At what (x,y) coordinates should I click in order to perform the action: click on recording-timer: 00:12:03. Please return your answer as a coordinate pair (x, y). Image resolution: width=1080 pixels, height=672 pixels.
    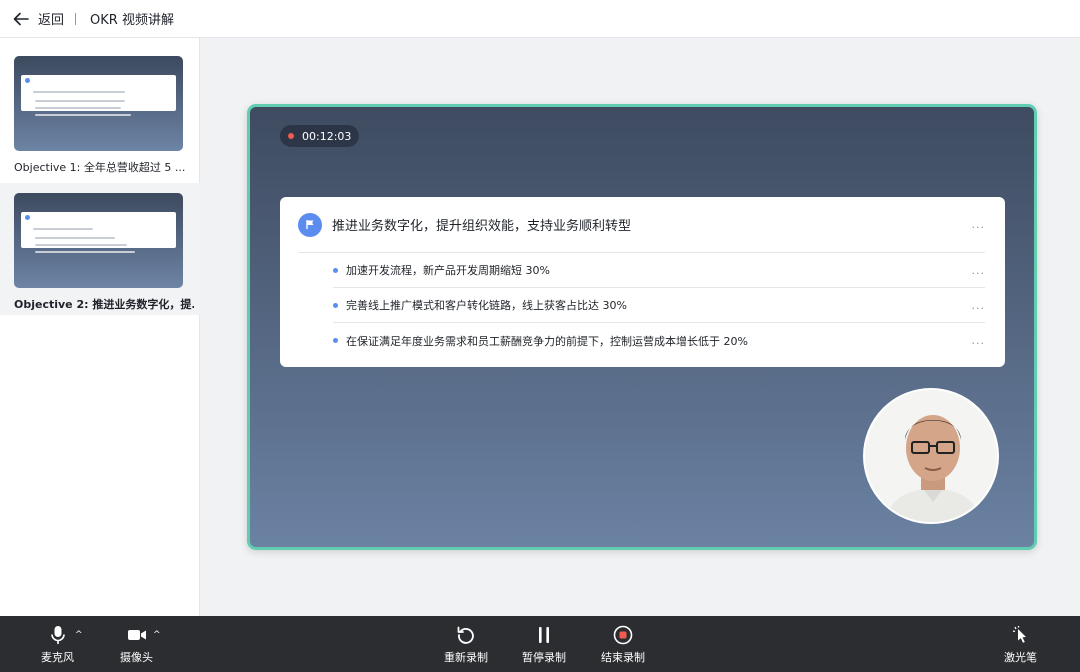
    Looking at the image, I should click on (320, 136).